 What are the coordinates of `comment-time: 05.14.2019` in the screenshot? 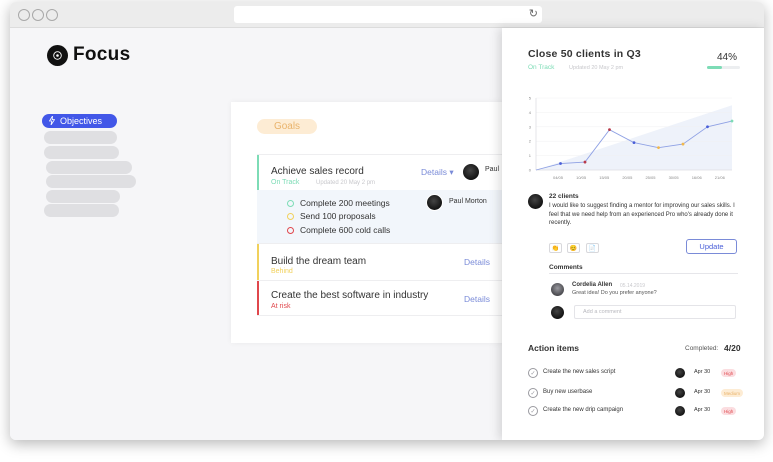 It's located at (633, 286).